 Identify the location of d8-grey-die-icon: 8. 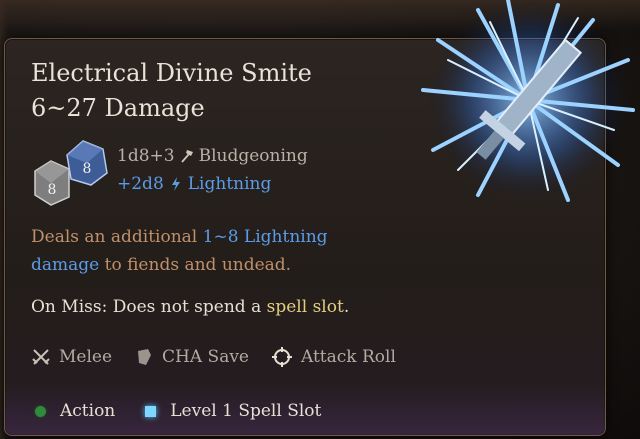
(52, 183).